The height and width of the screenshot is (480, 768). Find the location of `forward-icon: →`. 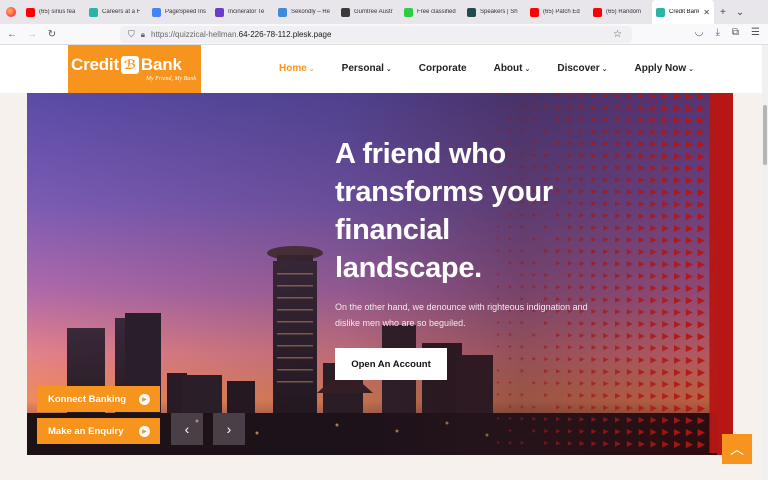

forward-icon: → is located at coordinates (32, 34).